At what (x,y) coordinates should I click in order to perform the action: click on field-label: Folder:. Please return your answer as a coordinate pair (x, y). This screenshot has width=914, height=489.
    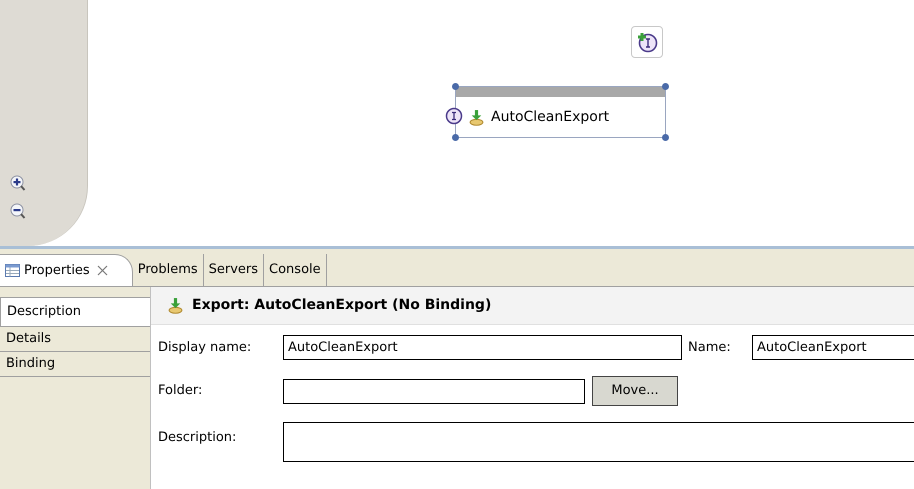
    Looking at the image, I should click on (181, 391).